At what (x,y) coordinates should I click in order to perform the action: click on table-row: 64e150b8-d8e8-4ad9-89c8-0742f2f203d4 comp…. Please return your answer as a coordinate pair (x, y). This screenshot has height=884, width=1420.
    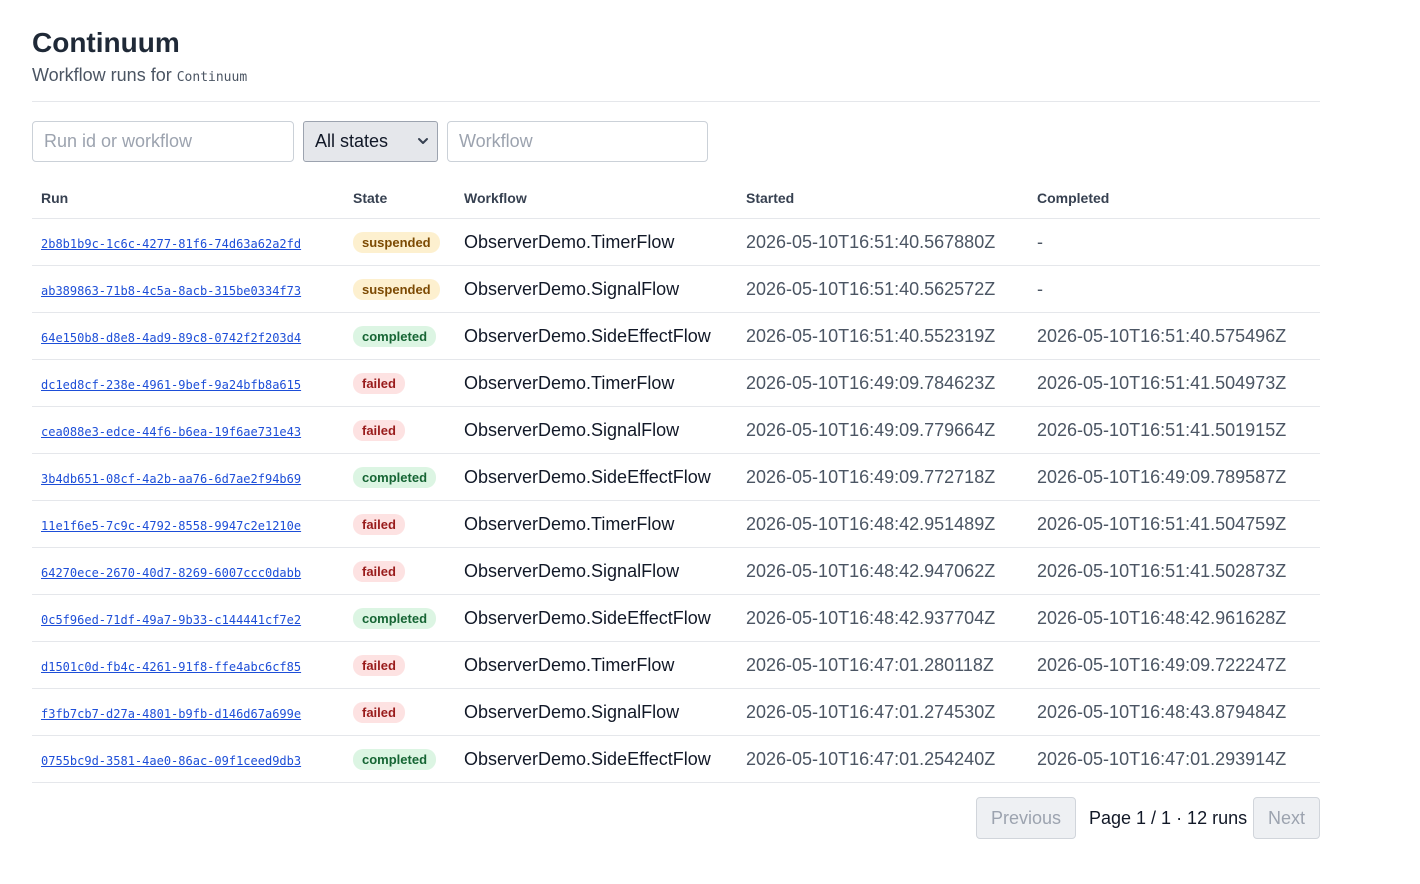
    Looking at the image, I should click on (676, 336).